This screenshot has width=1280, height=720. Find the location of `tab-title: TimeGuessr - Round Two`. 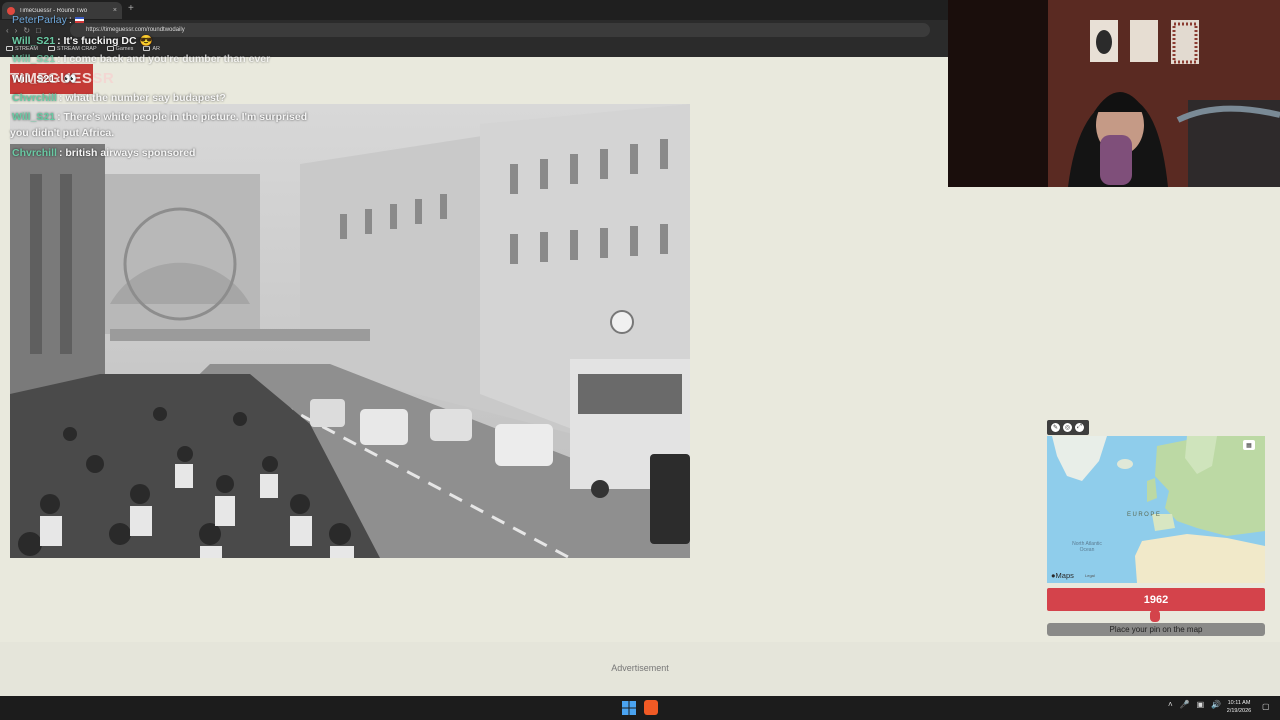

tab-title: TimeGuessr - Round Two is located at coordinates (53, 10).